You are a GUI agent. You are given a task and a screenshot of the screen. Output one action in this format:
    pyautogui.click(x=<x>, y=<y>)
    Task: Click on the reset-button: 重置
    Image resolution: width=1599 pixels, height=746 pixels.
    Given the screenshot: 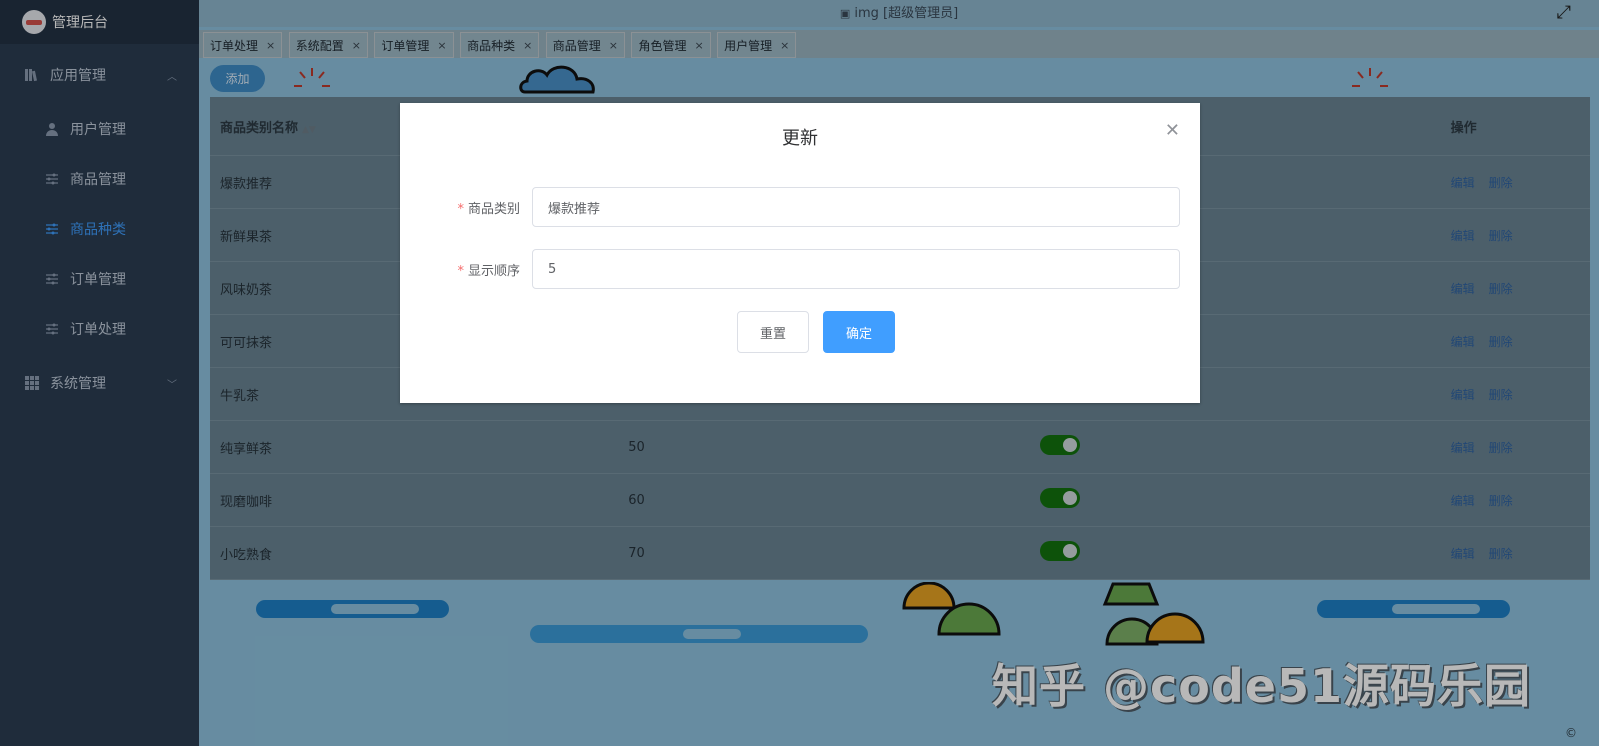 What is the action you would take?
    pyautogui.click(x=773, y=332)
    